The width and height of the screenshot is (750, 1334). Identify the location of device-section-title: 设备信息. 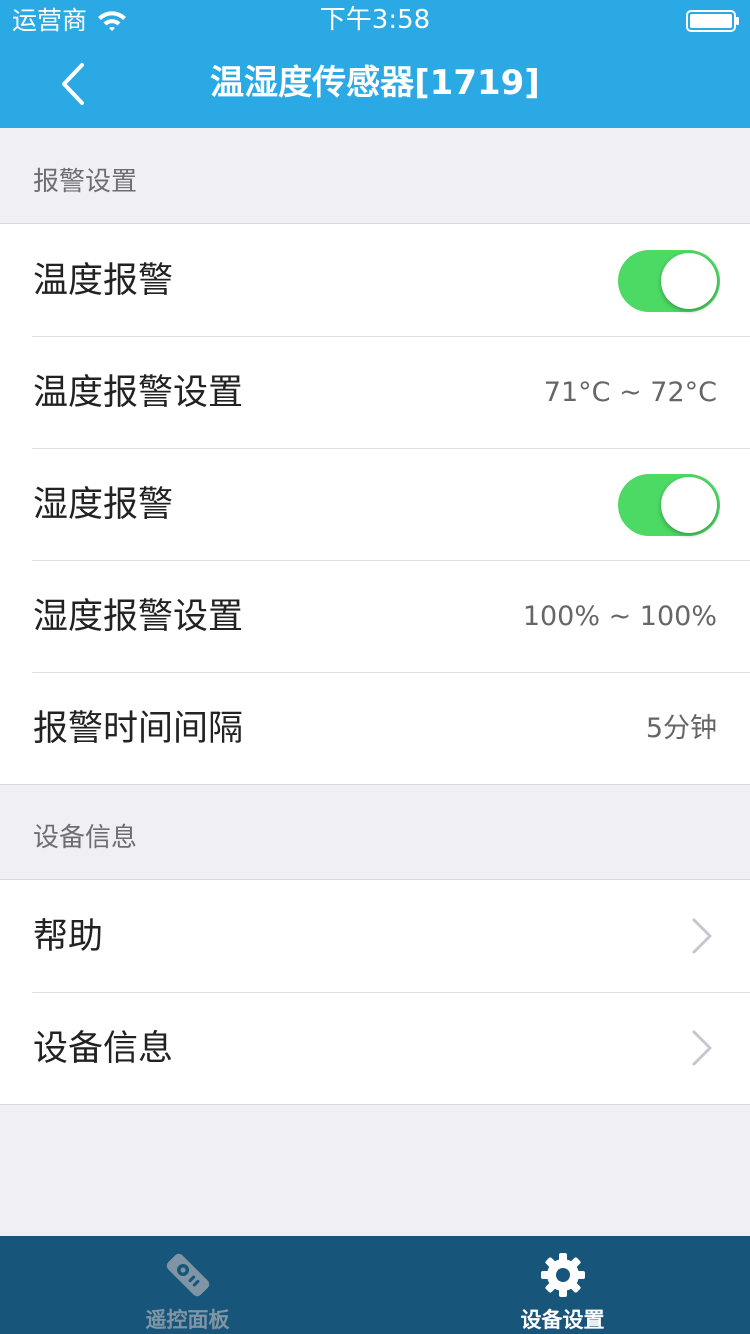
(85, 838).